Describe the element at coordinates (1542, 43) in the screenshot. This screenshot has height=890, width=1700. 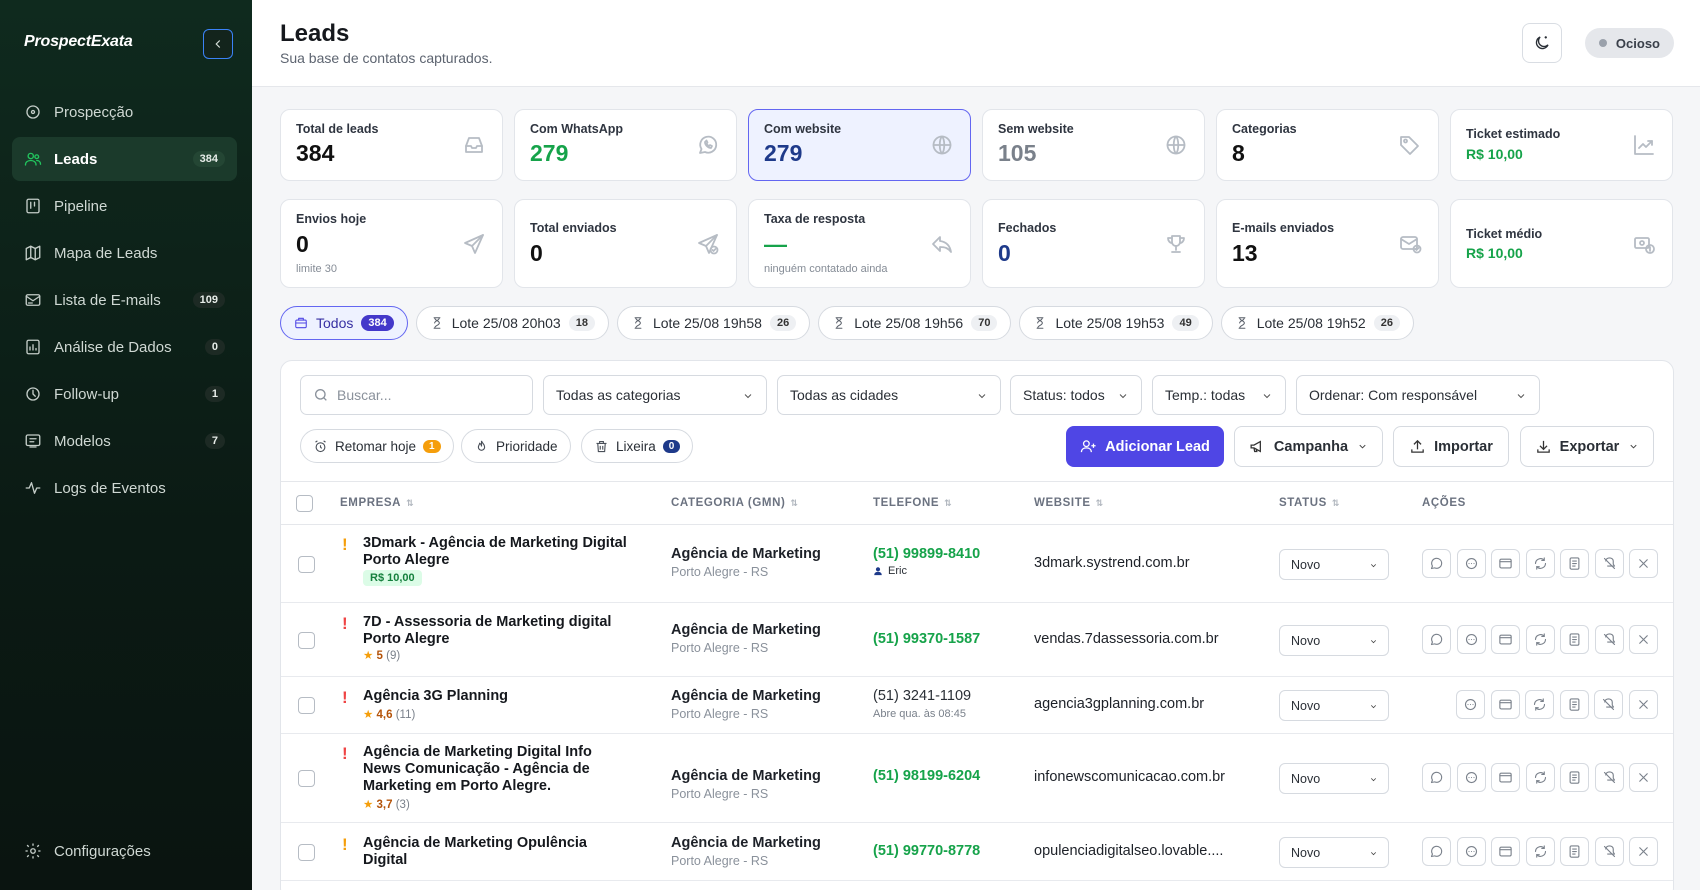
I see `theme-toggle-button` at that location.